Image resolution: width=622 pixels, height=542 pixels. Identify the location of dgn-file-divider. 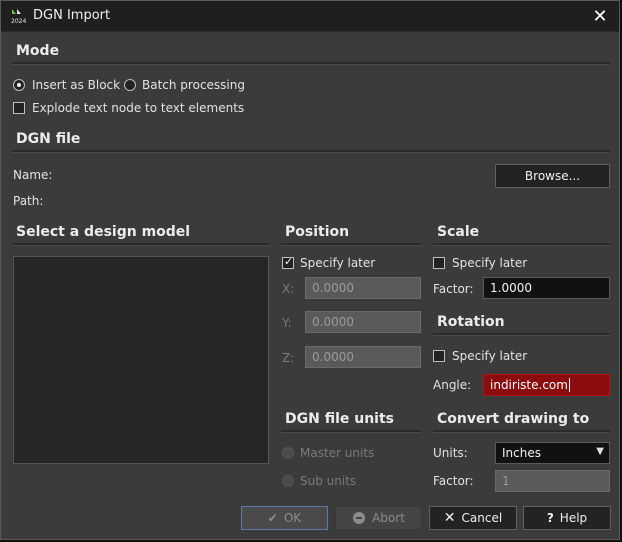
(311, 151).